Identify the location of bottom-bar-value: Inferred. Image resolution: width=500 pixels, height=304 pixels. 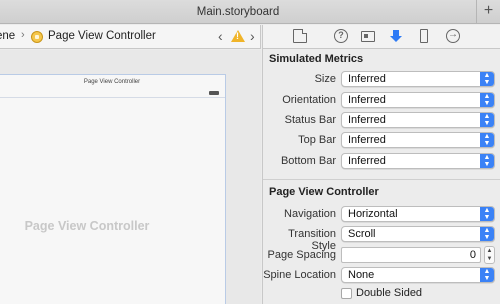
(367, 161).